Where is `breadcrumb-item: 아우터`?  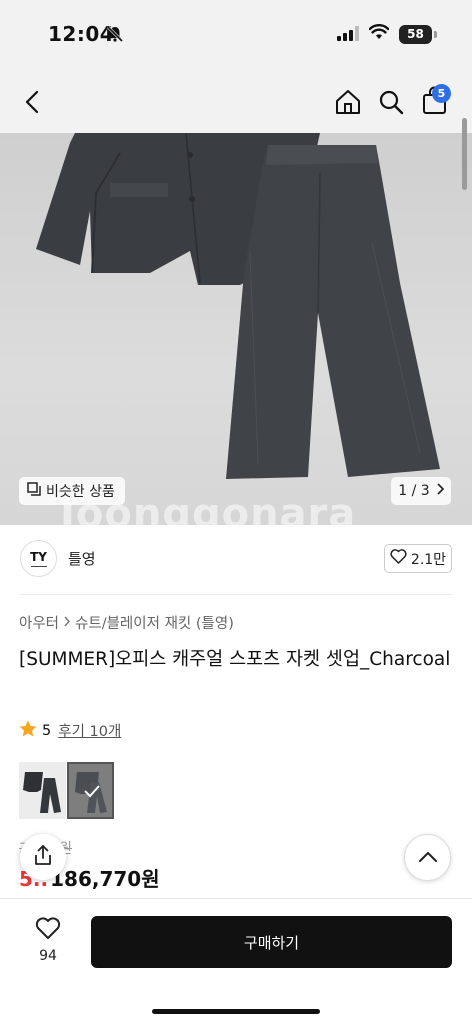
breadcrumb-item: 아우터 is located at coordinates (39, 622).